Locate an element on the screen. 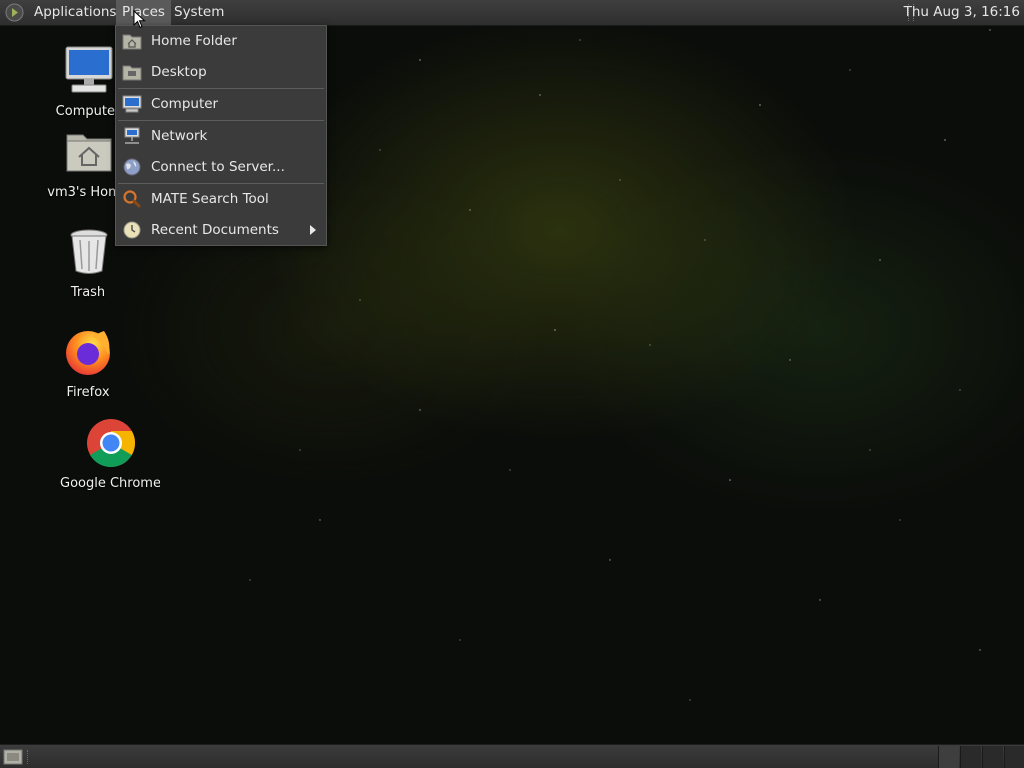 This screenshot has height=768, width=1024. submenu-arrow-icon is located at coordinates (313, 230).